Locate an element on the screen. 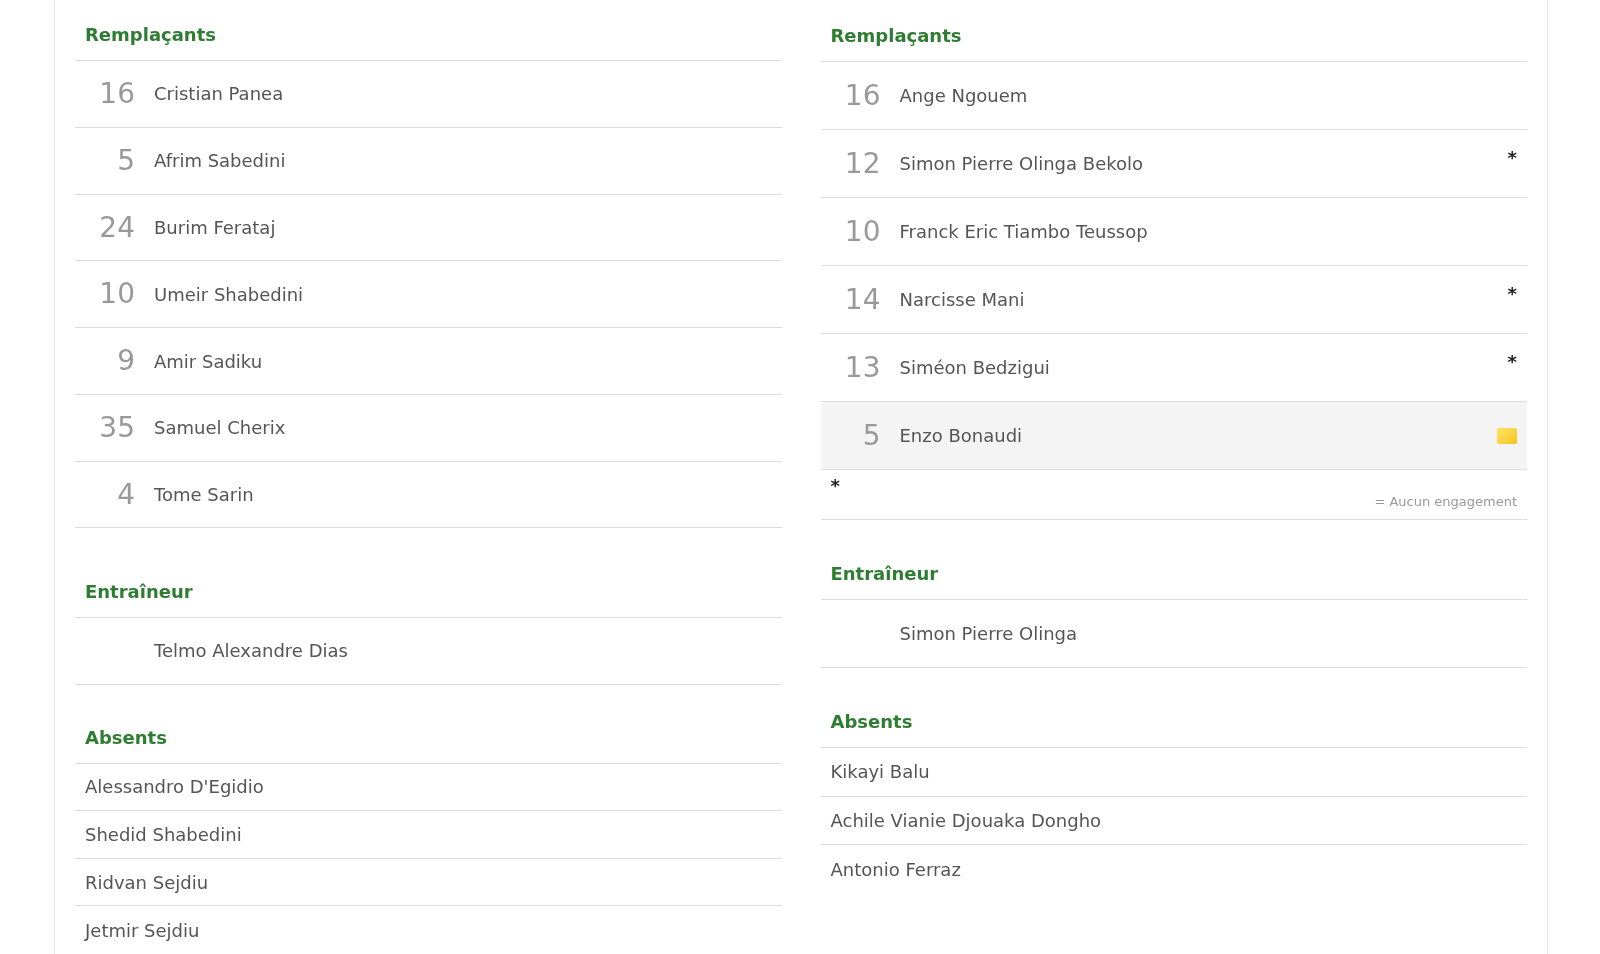 The image size is (1600, 954). player-name: Franck Eric Tiambo Teussop is located at coordinates (1023, 232).